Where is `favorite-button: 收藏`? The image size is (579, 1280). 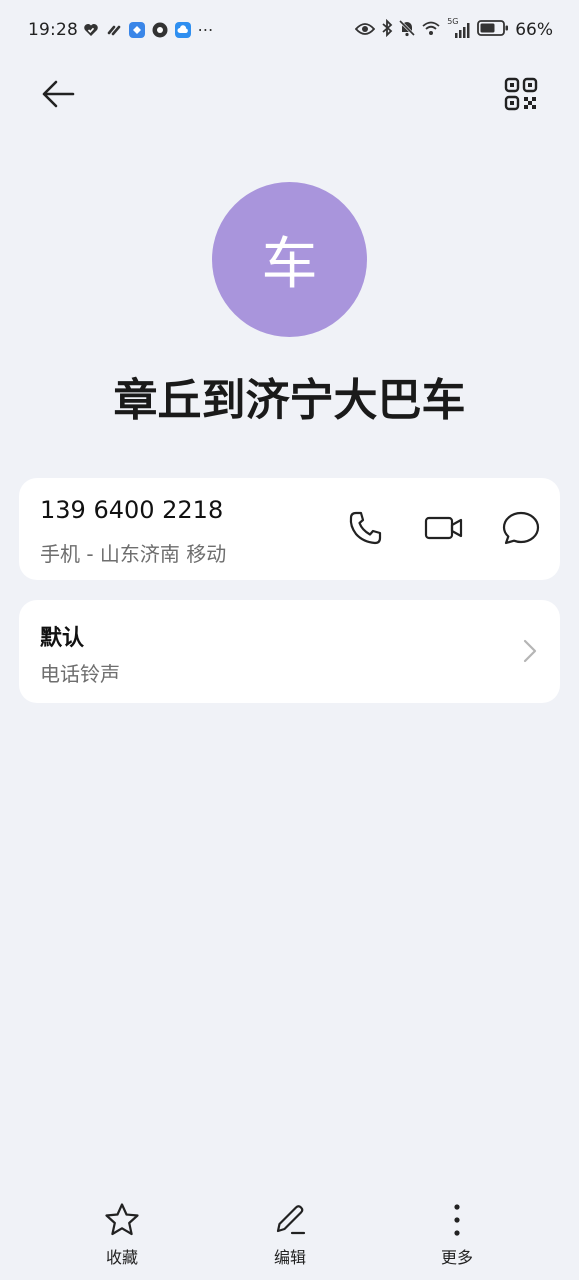 favorite-button: 收藏 is located at coordinates (122, 1234).